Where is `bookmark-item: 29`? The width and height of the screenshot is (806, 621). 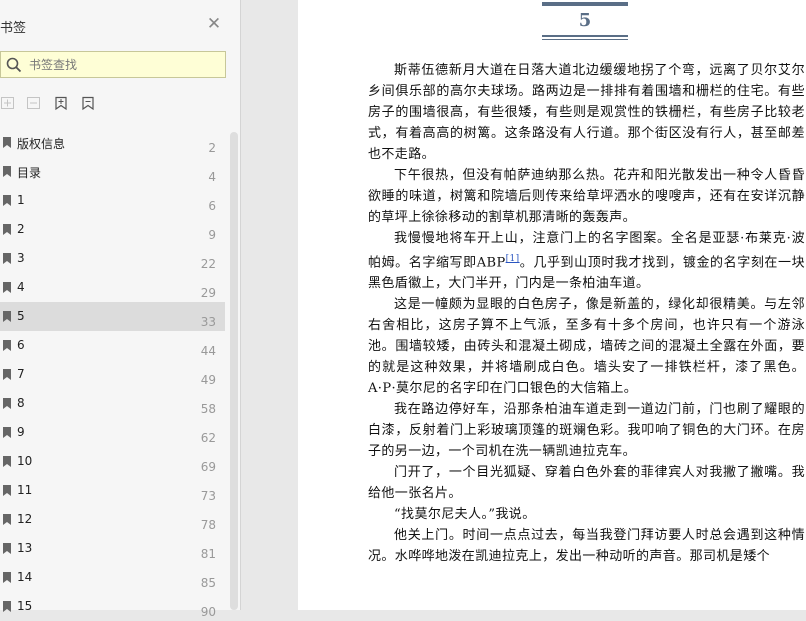
bookmark-item: 29 is located at coordinates (112, 229).